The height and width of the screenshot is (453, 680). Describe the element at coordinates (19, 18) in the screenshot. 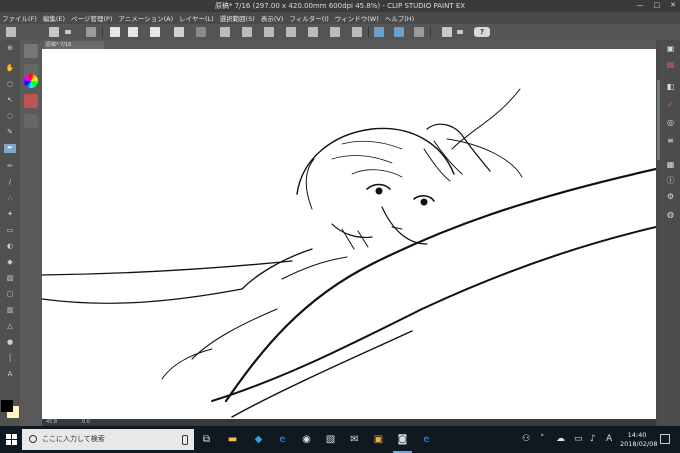

I see `menu-file: ファイル(F)` at that location.